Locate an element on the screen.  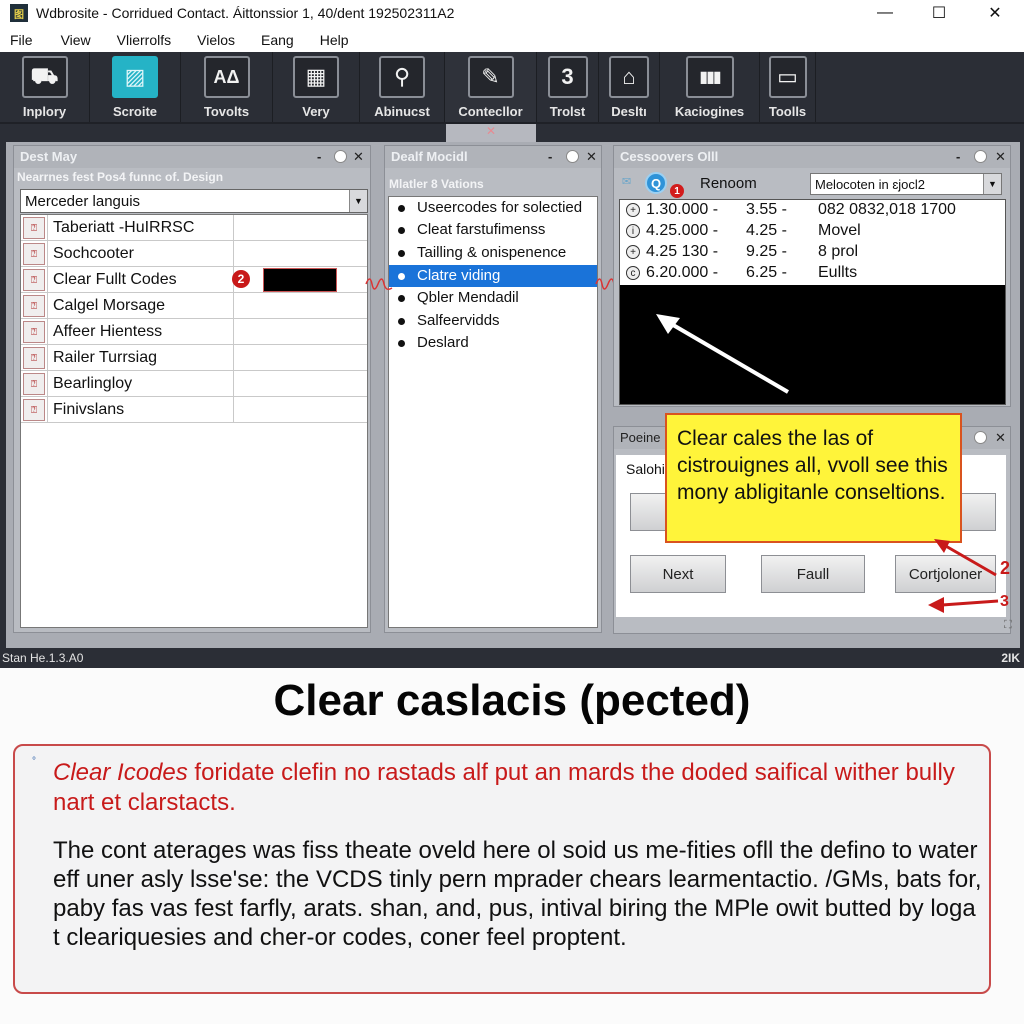
filter-select: Melocoten in ɛjocl2 ▼ is located at coordinates (906, 184).